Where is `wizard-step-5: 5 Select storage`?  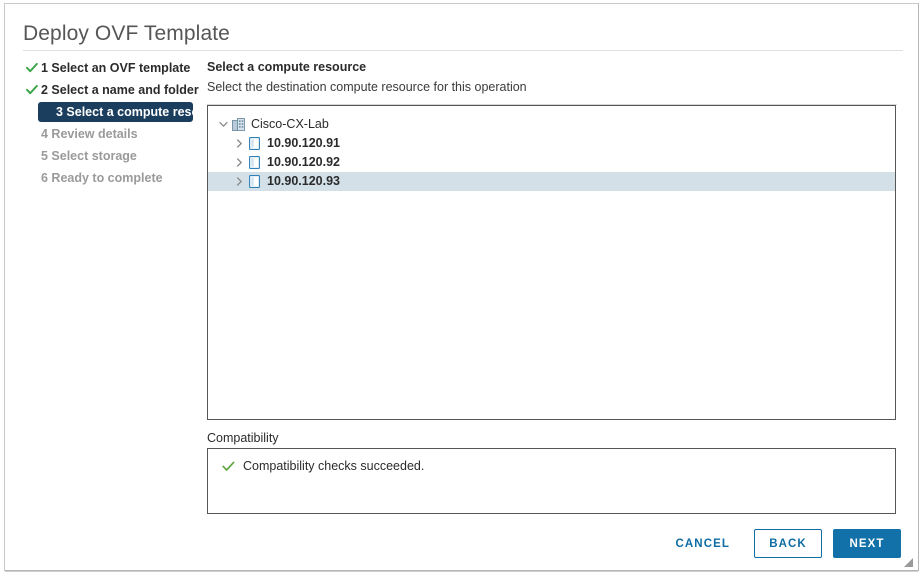
wizard-step-5: 5 Select storage is located at coordinates (109, 156).